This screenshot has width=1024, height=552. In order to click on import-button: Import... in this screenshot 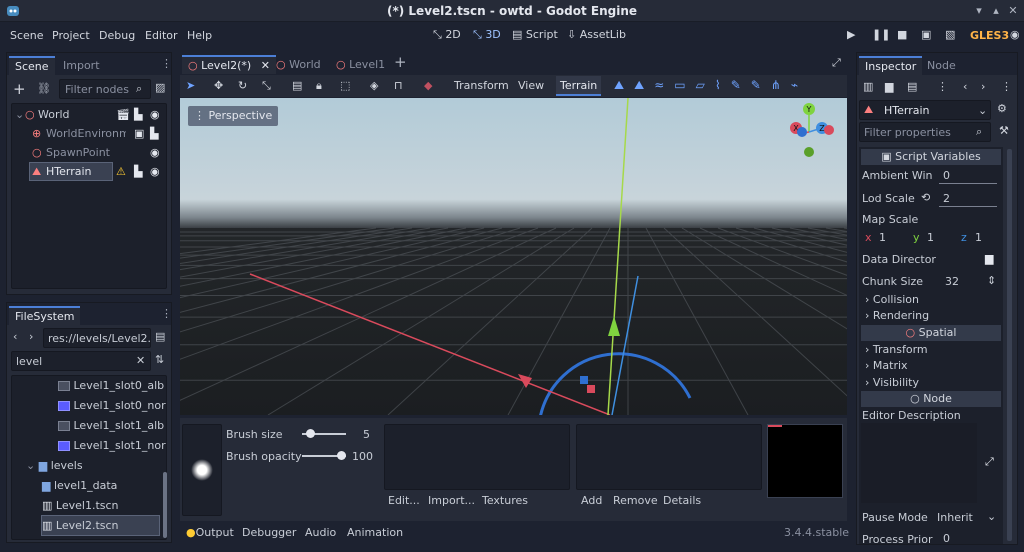, I will do `click(451, 500)`.